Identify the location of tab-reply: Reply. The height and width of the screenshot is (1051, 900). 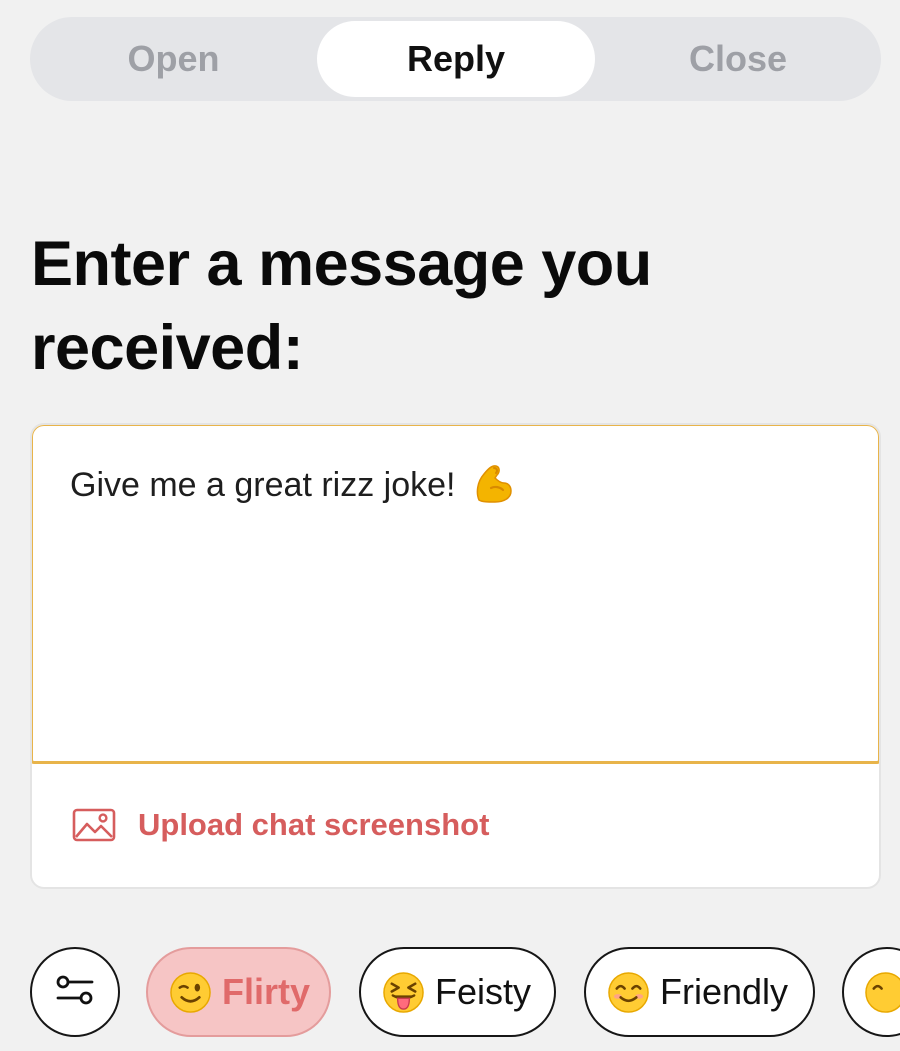
(456, 59).